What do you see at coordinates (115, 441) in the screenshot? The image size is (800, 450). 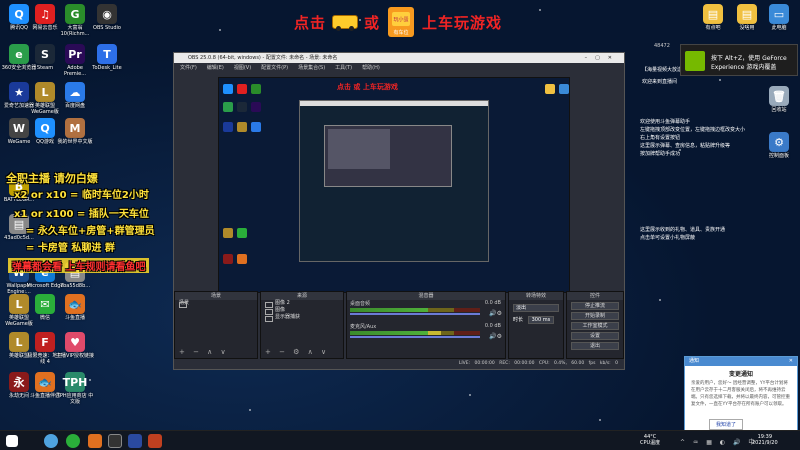 I see `taskbar-obs` at bounding box center [115, 441].